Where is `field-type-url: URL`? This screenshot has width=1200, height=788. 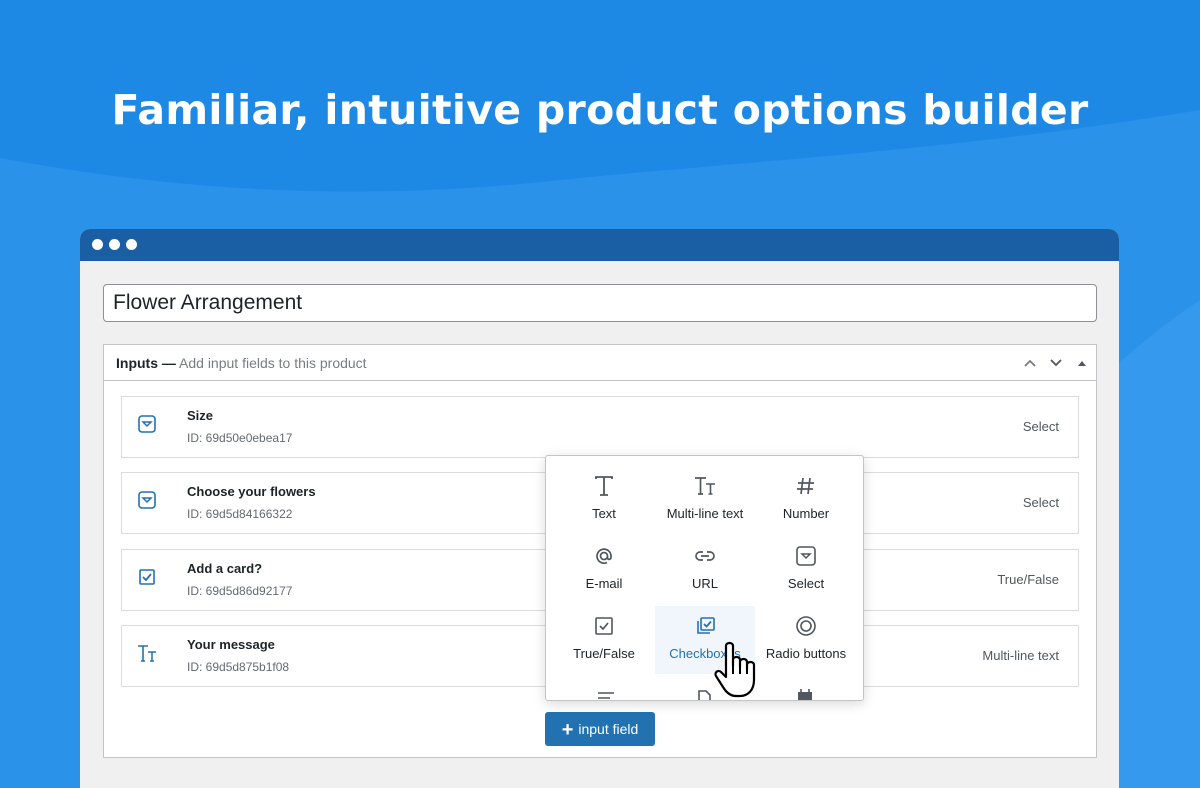 field-type-url: URL is located at coordinates (705, 578).